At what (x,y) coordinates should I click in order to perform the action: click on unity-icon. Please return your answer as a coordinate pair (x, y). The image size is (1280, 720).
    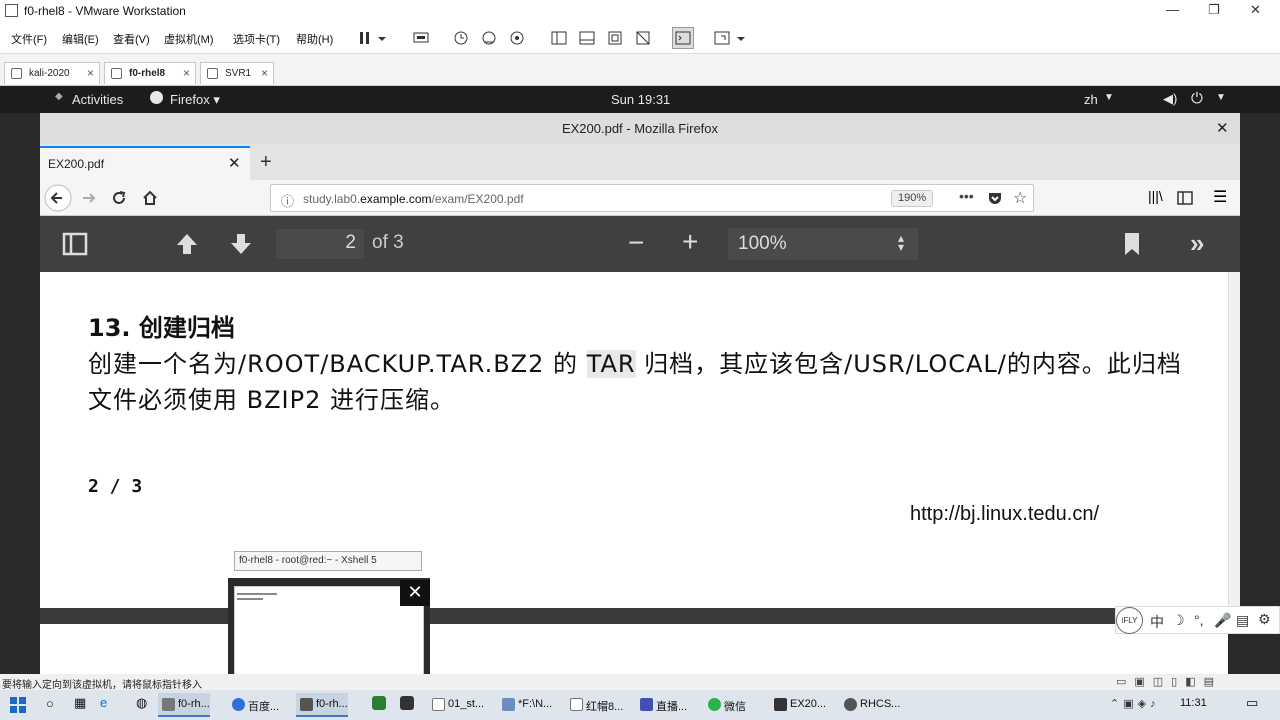
    Looking at the image, I should click on (643, 38).